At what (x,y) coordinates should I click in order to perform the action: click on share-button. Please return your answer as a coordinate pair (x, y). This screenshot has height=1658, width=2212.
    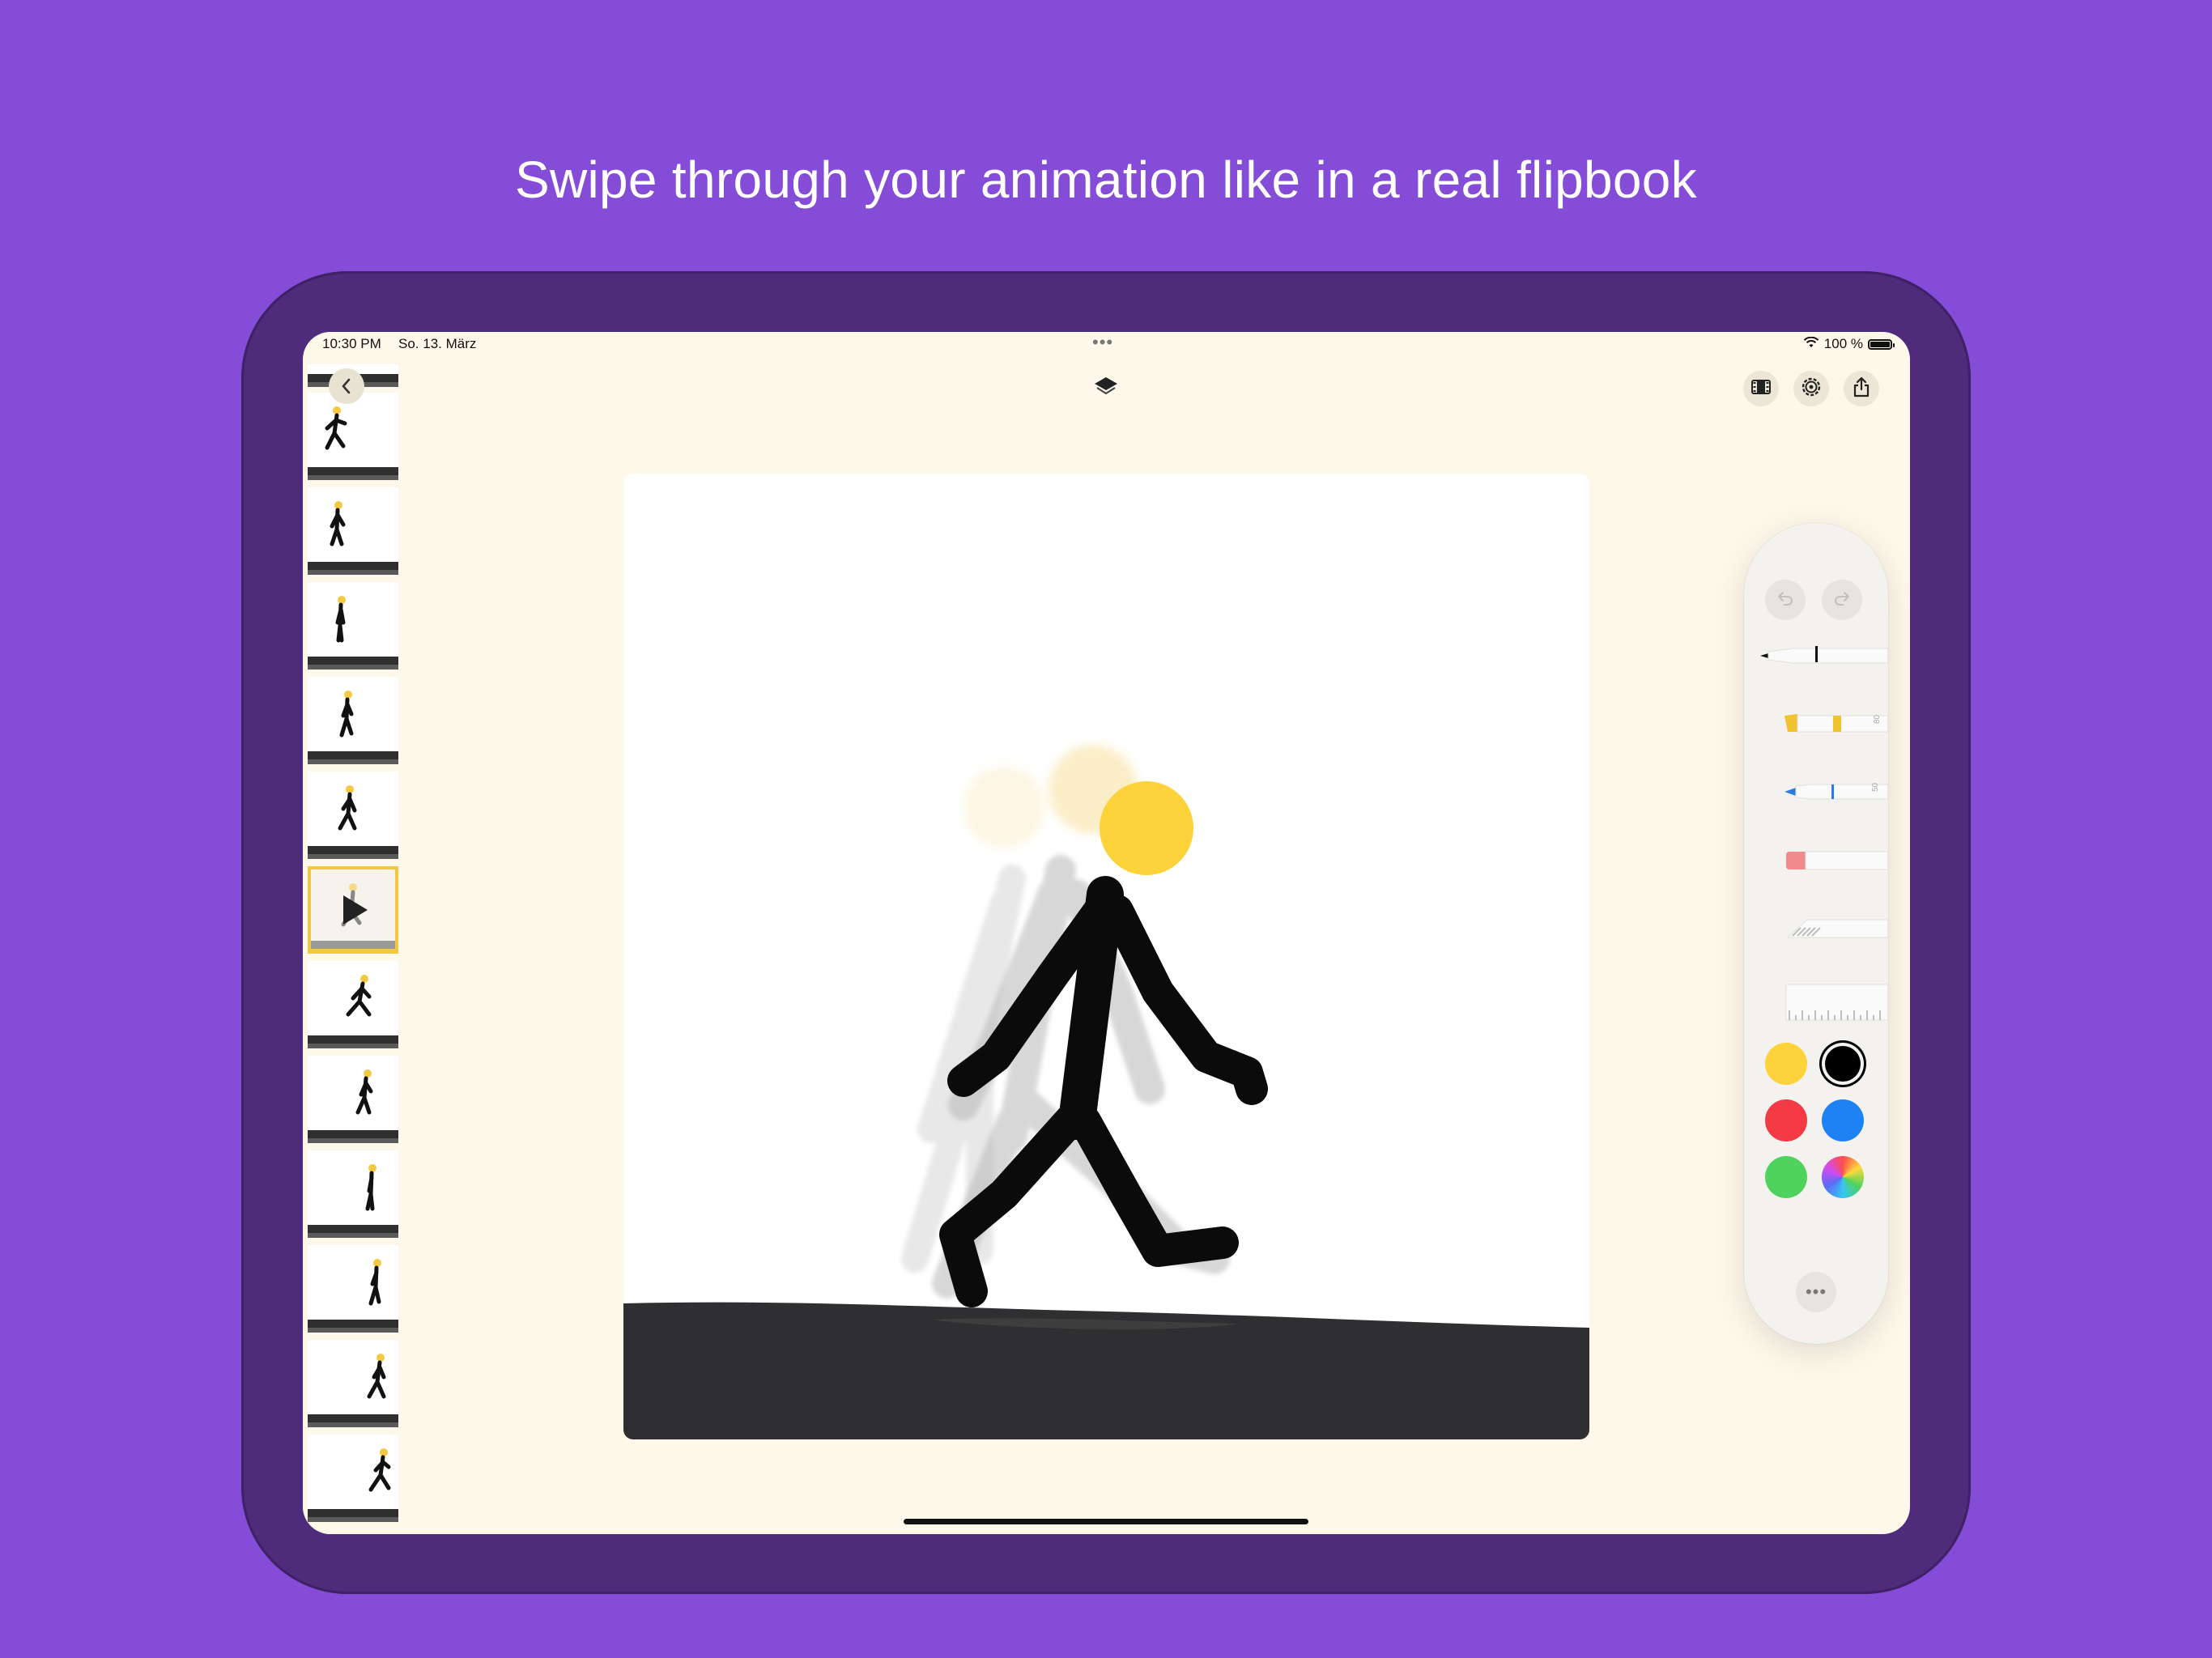
    Looking at the image, I should click on (1862, 388).